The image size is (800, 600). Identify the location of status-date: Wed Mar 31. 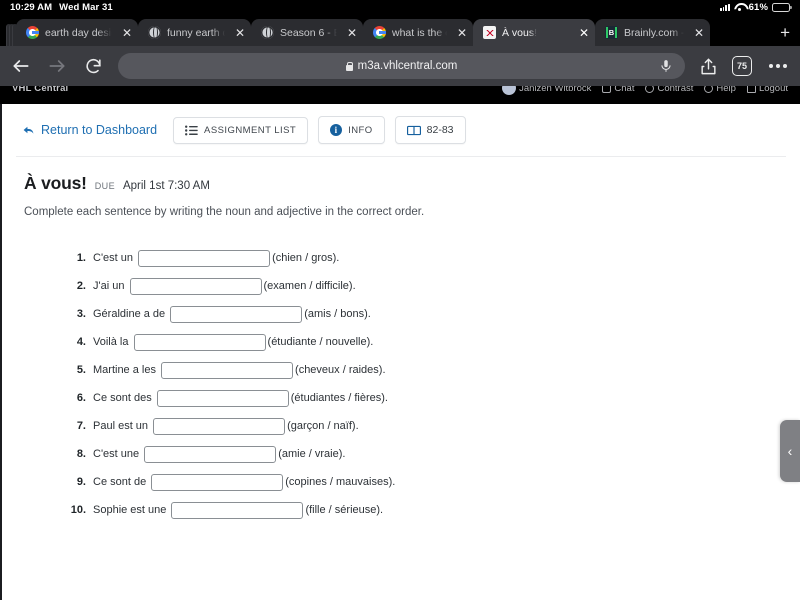
(86, 7).